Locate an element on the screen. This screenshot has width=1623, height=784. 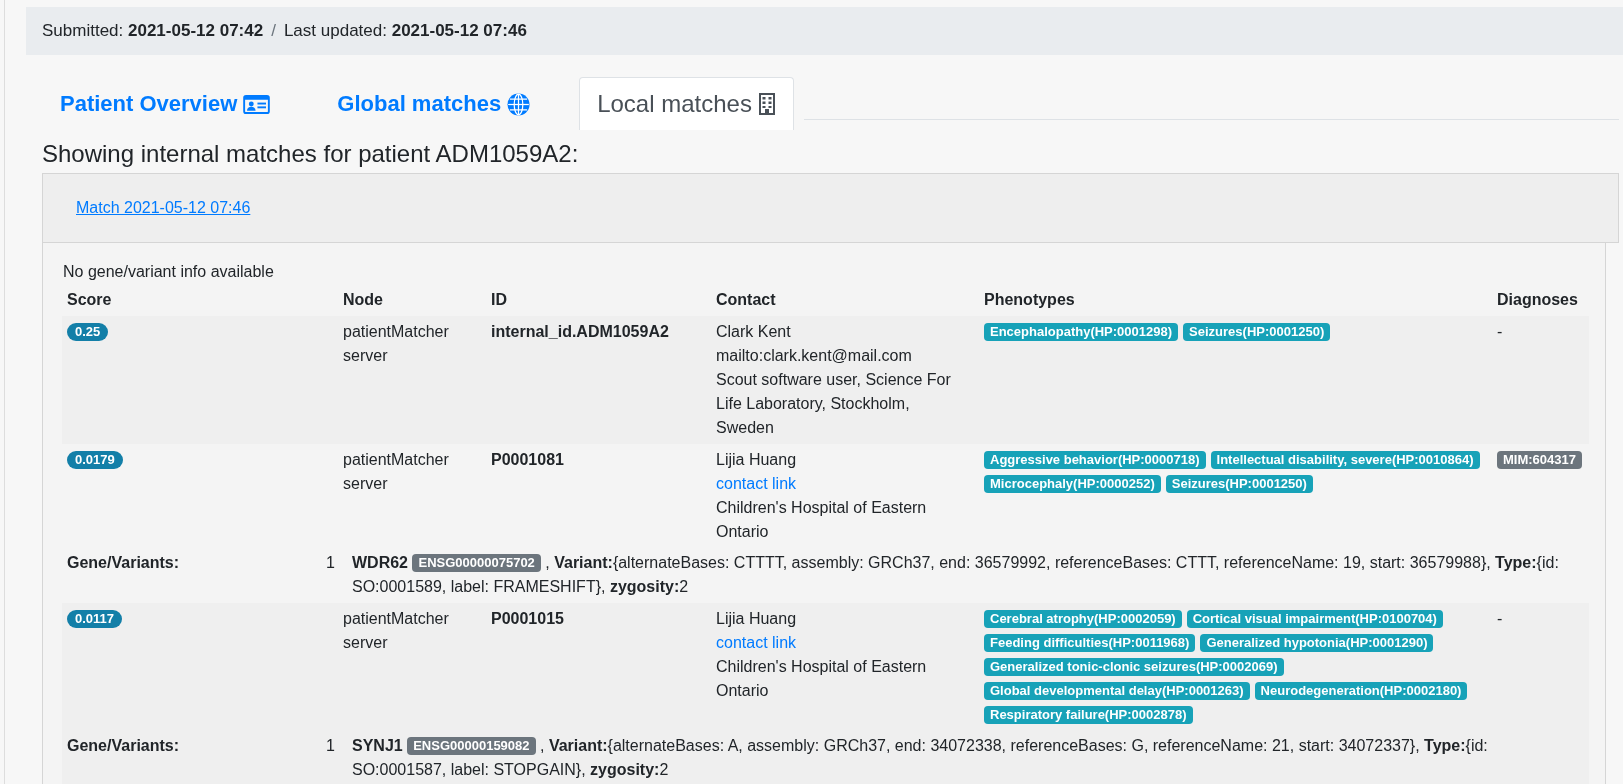
phenotype-badge: Global developmental delay(HP:0001263) is located at coordinates (1117, 691).